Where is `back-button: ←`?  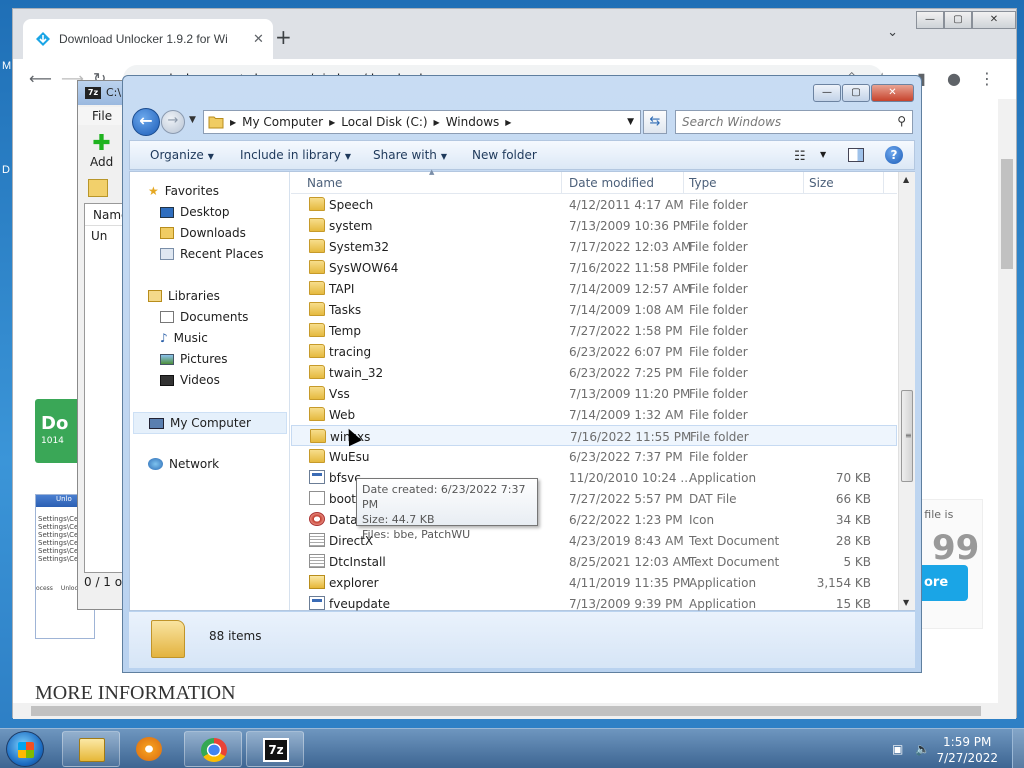
back-button: ← is located at coordinates (146, 122).